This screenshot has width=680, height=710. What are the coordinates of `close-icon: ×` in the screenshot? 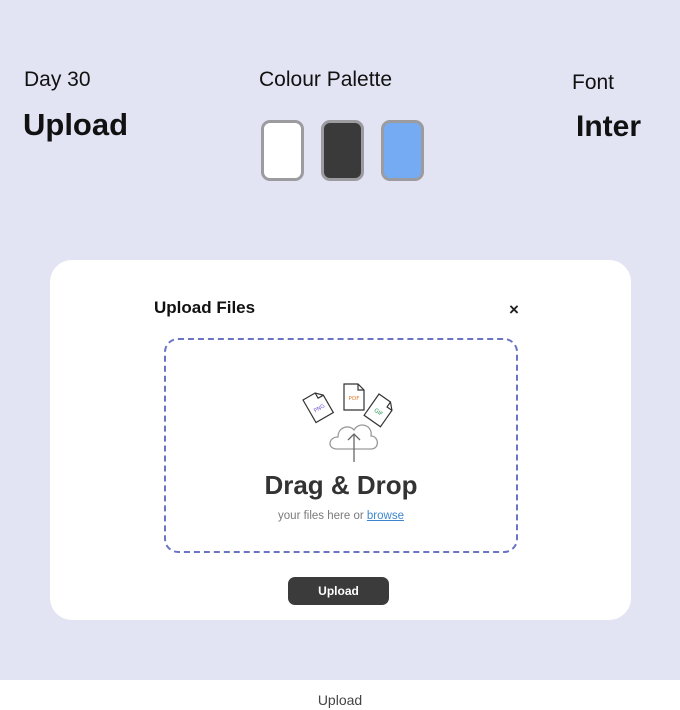 It's located at (514, 310).